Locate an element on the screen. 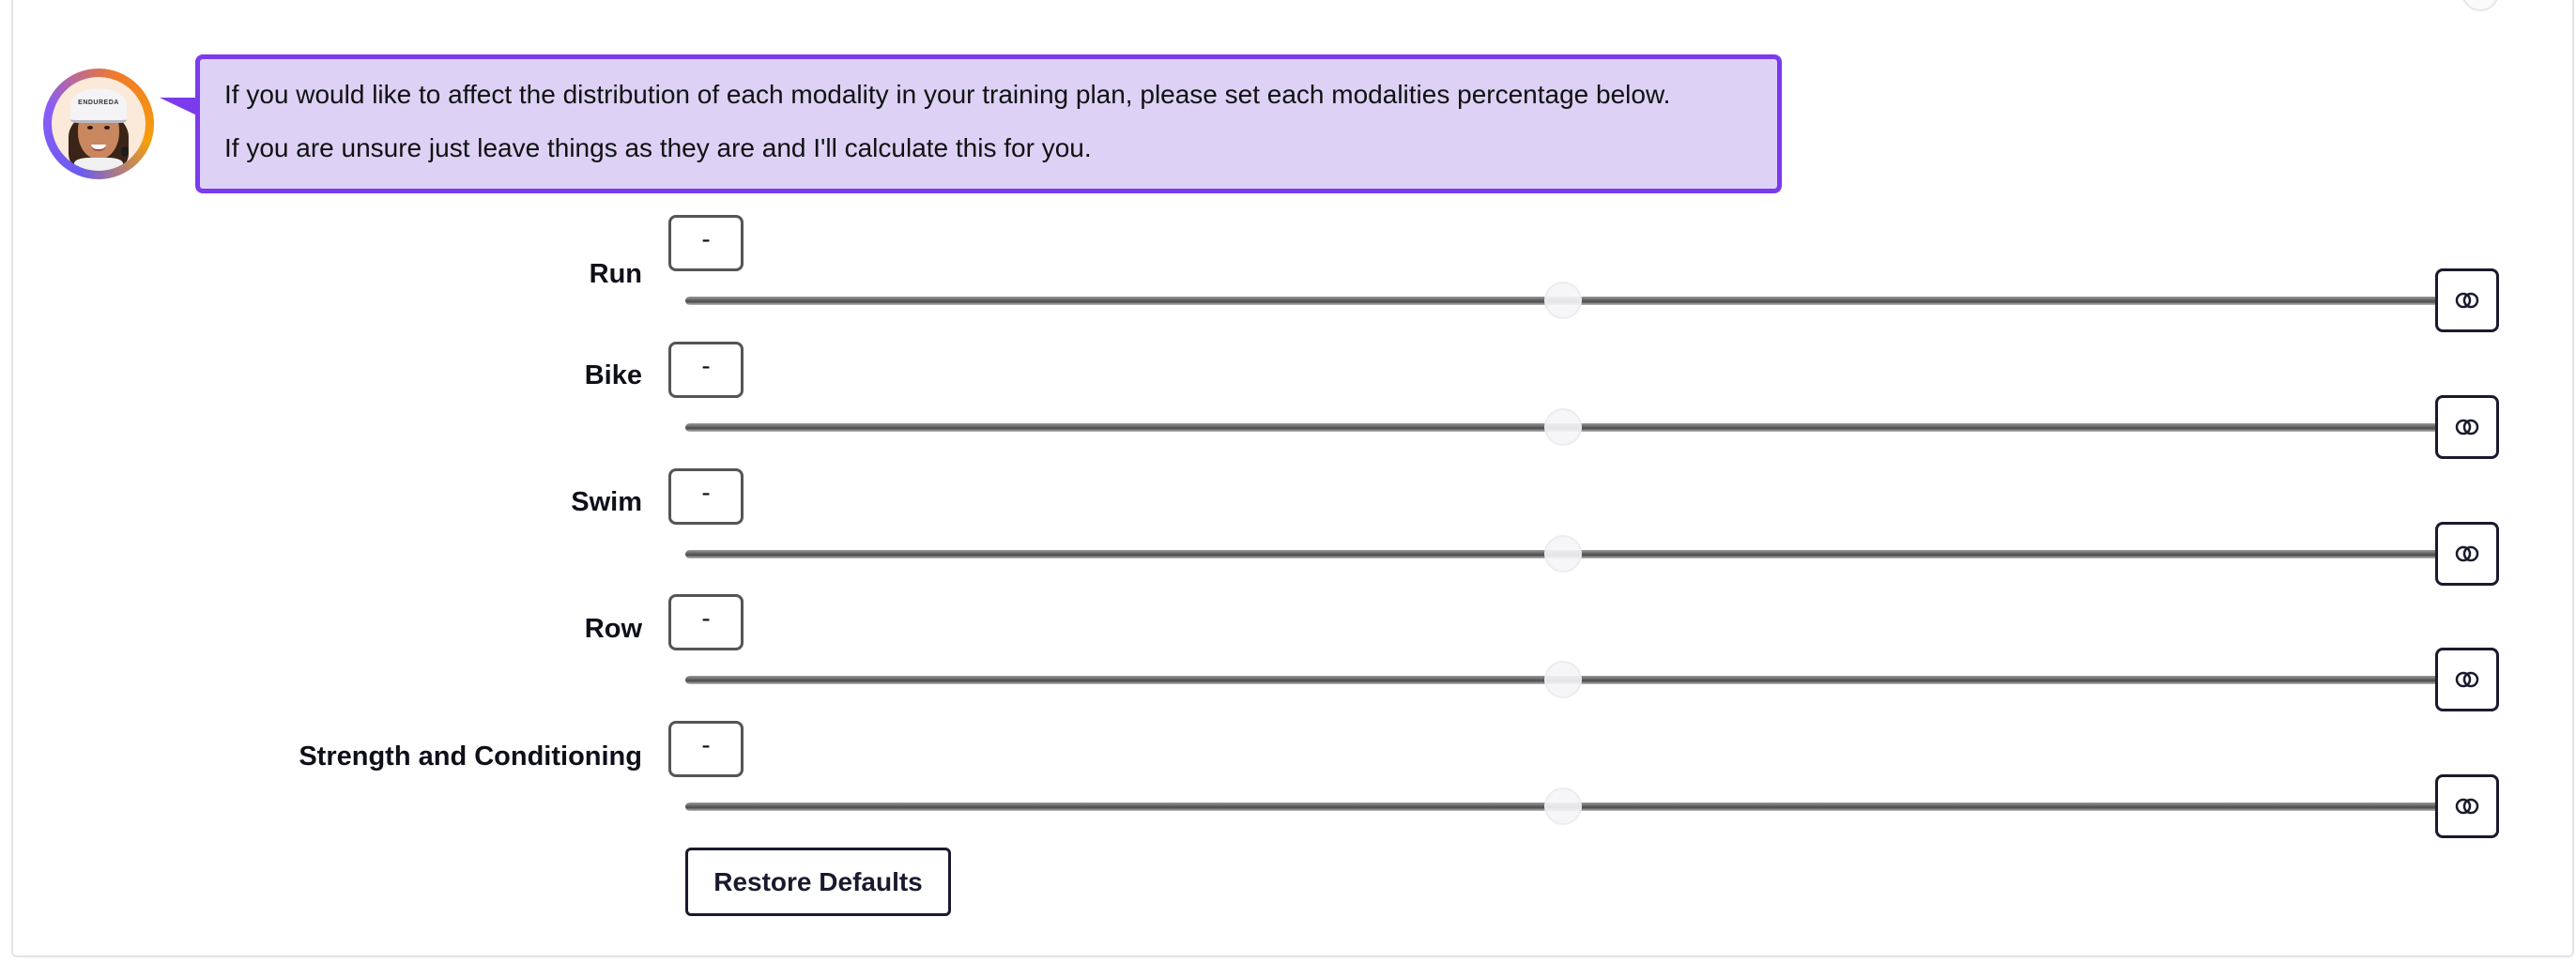 The height and width of the screenshot is (963, 2576). avatar-eye-right is located at coordinates (107, 128).